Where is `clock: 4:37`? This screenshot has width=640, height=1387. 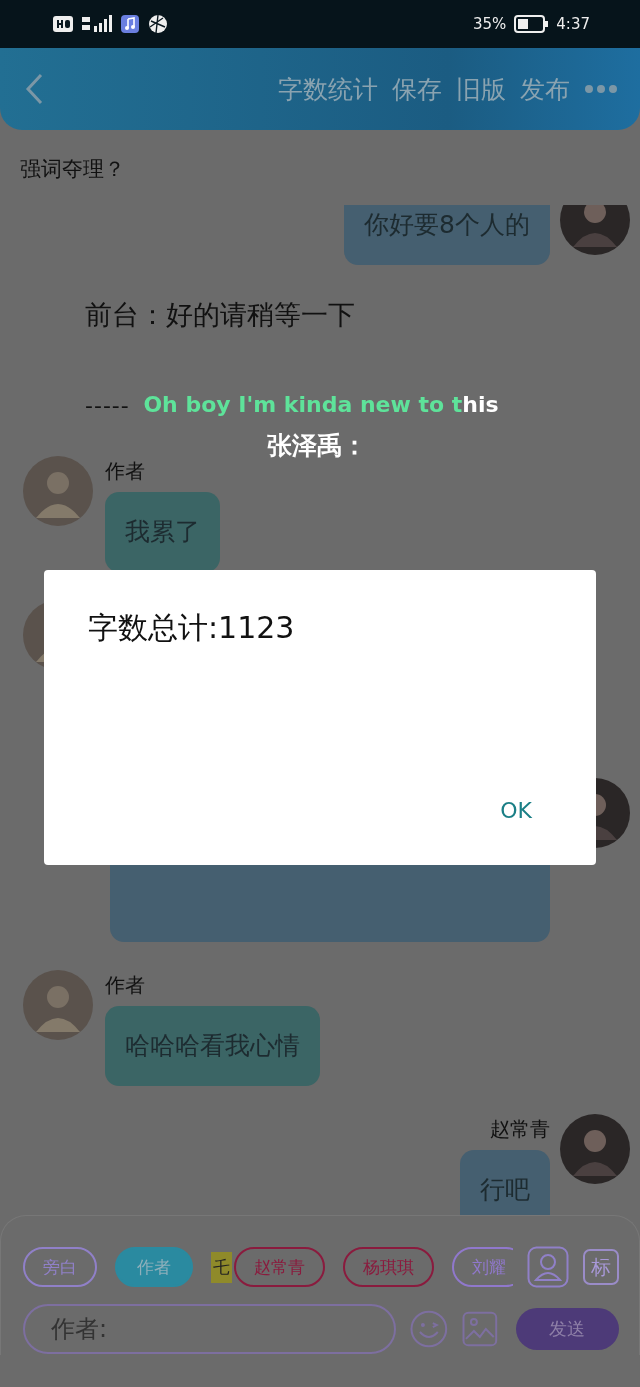 clock: 4:37 is located at coordinates (573, 24).